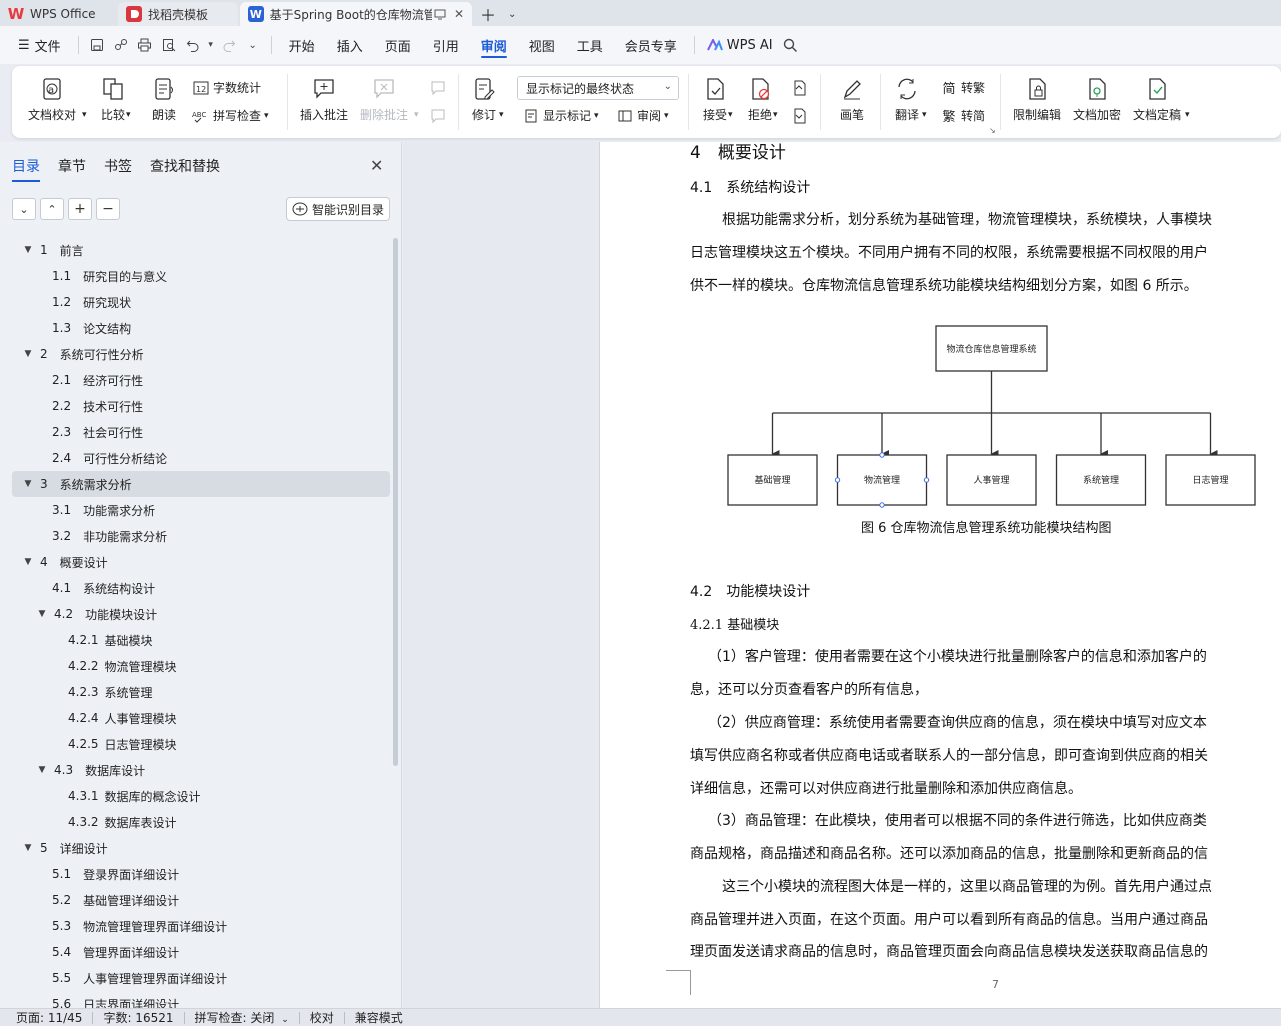 Image resolution: width=1281 pixels, height=1026 pixels. Describe the element at coordinates (193, 45) in the screenshot. I see `undo-icon` at that location.